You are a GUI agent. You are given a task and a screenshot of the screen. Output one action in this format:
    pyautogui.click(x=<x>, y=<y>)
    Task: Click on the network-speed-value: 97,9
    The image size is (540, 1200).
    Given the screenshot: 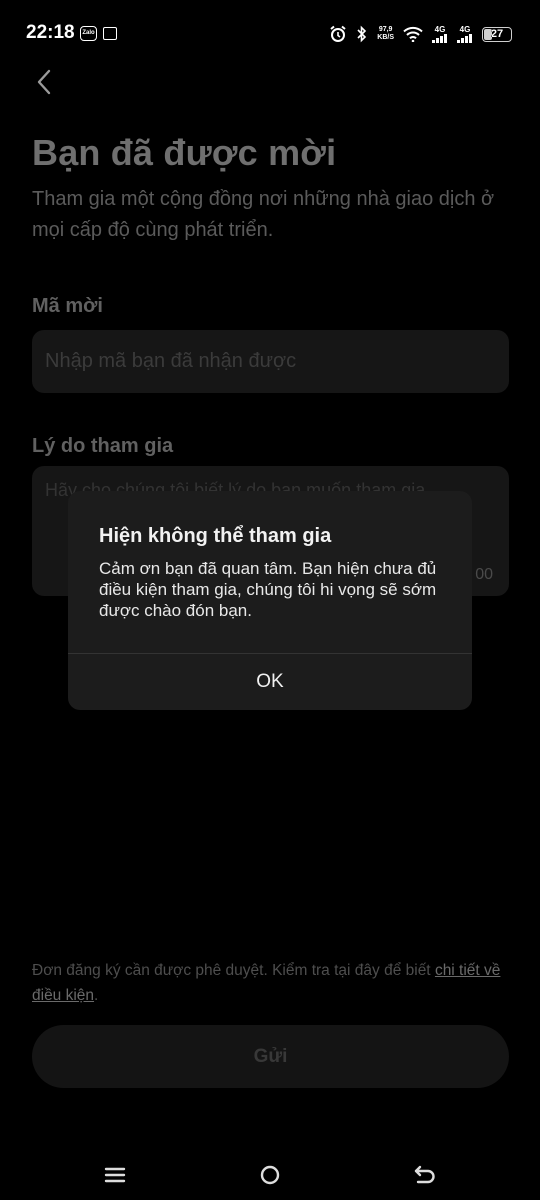 What is the action you would take?
    pyautogui.click(x=385, y=29)
    